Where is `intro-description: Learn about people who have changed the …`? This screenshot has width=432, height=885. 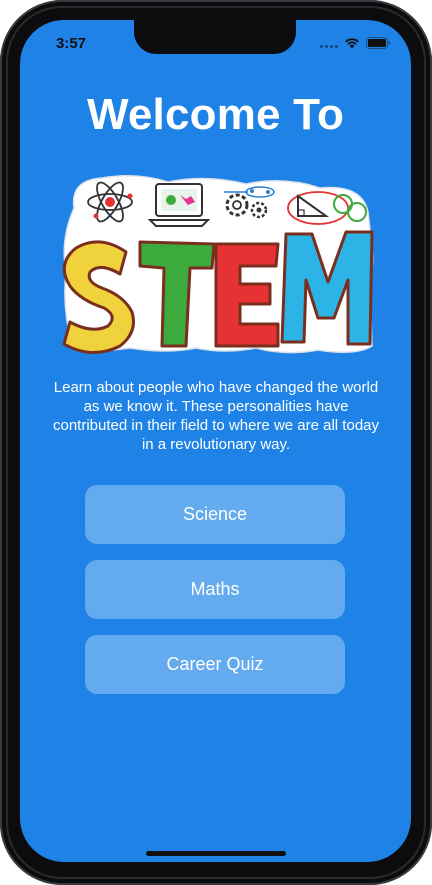
intro-description: Learn about people who have changed the … is located at coordinates (215, 416).